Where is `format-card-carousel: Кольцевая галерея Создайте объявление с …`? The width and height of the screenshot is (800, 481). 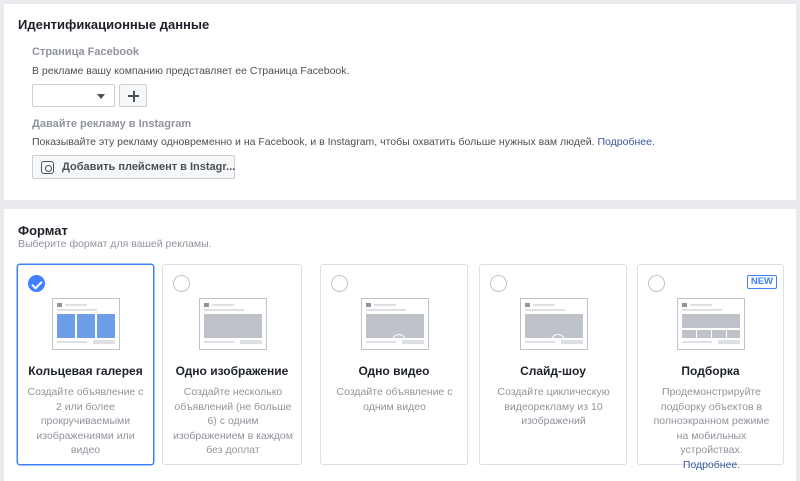
format-card-carousel: Кольцевая галерея Создайте объявление с … is located at coordinates (85, 364).